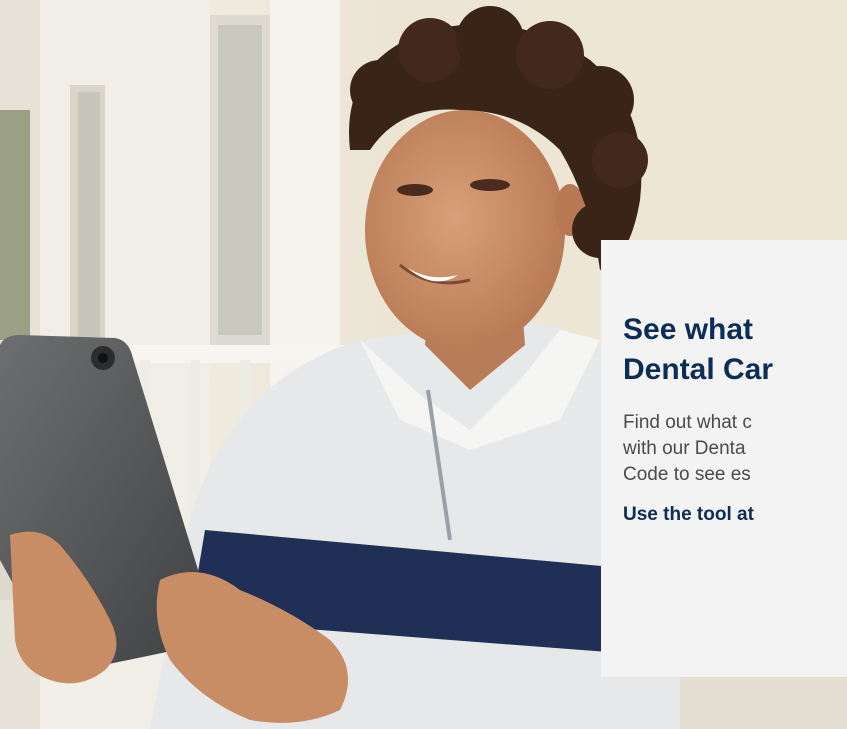  I want to click on promo-title-line-2: Dental Car, so click(698, 369).